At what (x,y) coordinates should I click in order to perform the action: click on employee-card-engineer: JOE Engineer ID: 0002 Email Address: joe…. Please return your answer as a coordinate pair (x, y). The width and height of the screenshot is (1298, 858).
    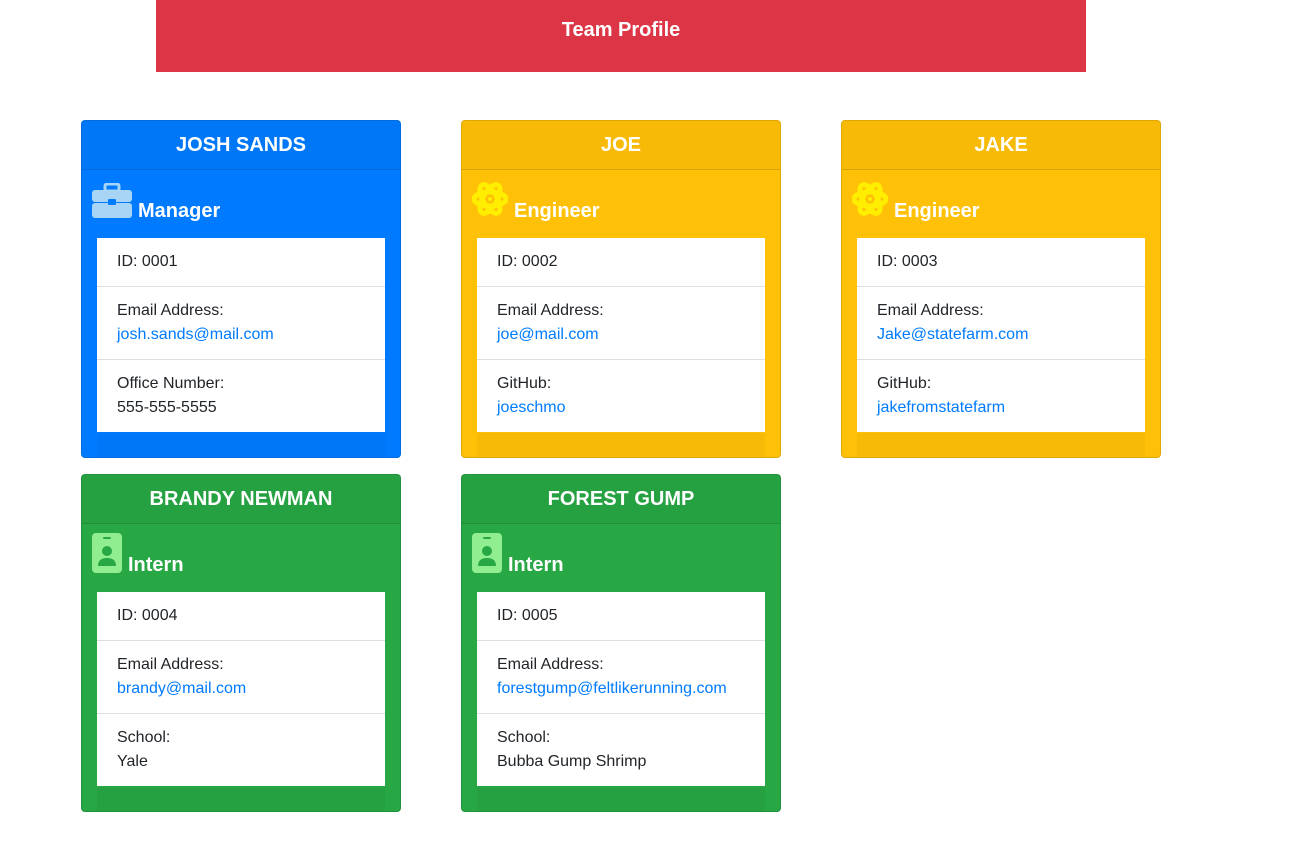
    Looking at the image, I should click on (621, 289).